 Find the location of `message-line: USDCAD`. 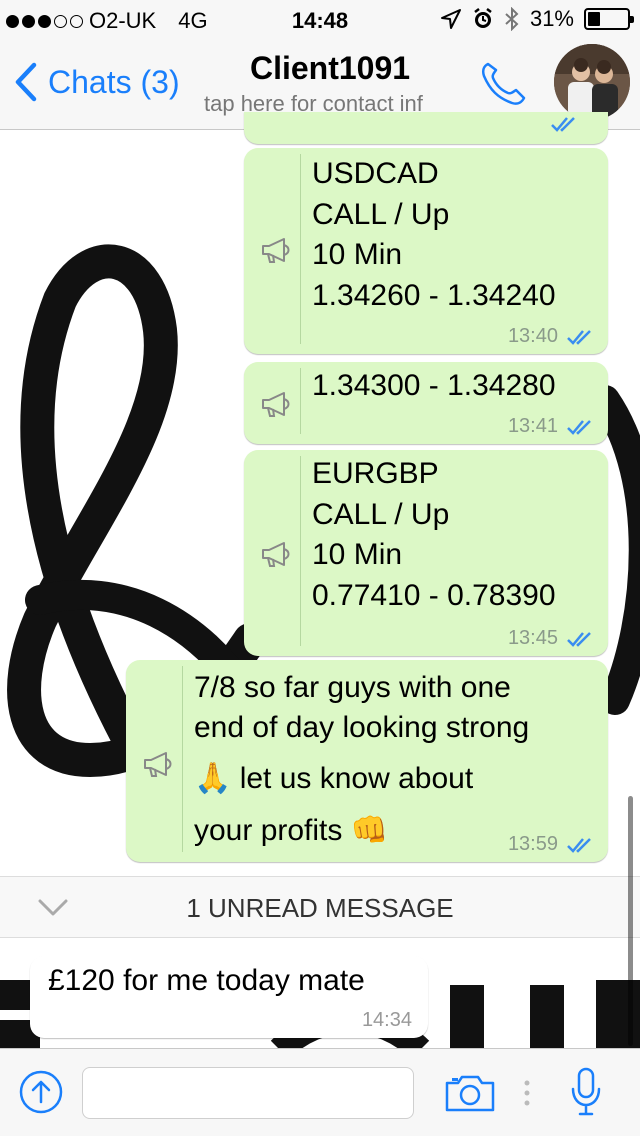

message-line: USDCAD is located at coordinates (375, 173).